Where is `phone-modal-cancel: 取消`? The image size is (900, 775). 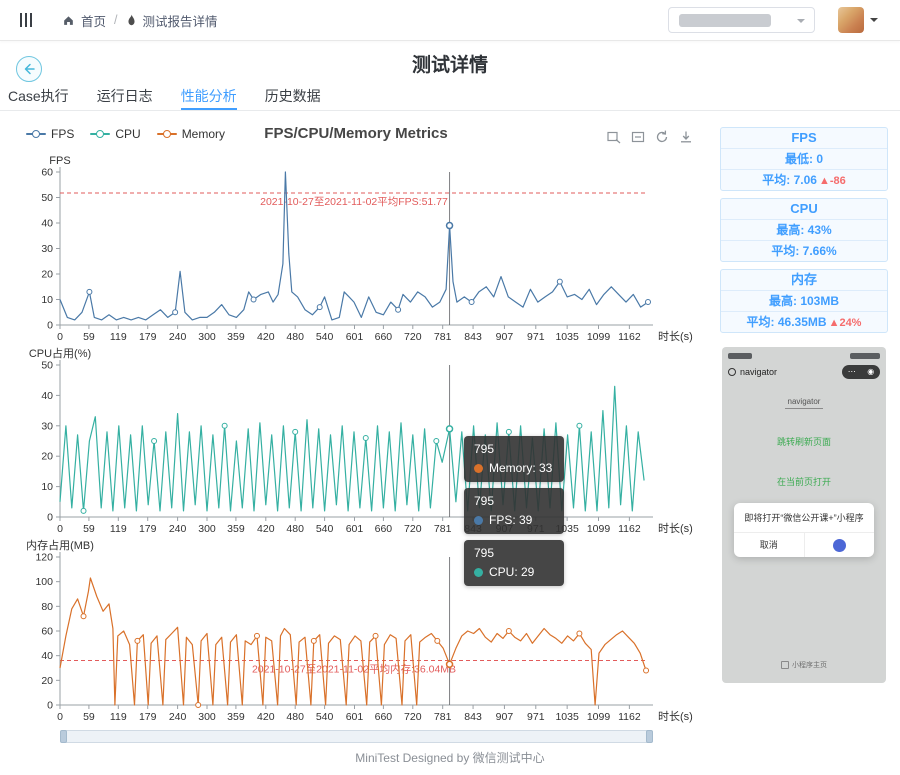
phone-modal-cancel: 取消 is located at coordinates (769, 545).